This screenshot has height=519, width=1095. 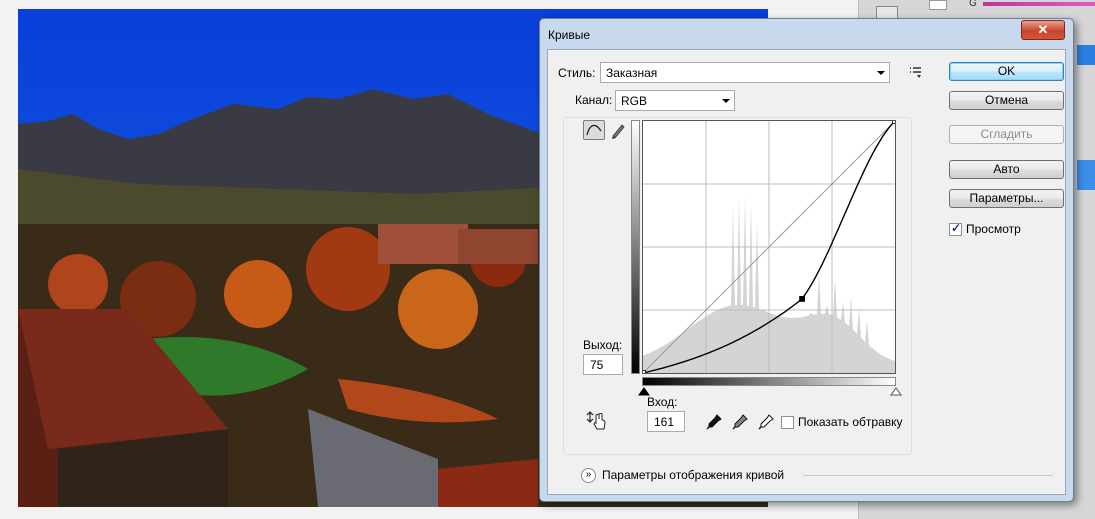 I want to click on gray-point-eyedropper, so click(x=740, y=422).